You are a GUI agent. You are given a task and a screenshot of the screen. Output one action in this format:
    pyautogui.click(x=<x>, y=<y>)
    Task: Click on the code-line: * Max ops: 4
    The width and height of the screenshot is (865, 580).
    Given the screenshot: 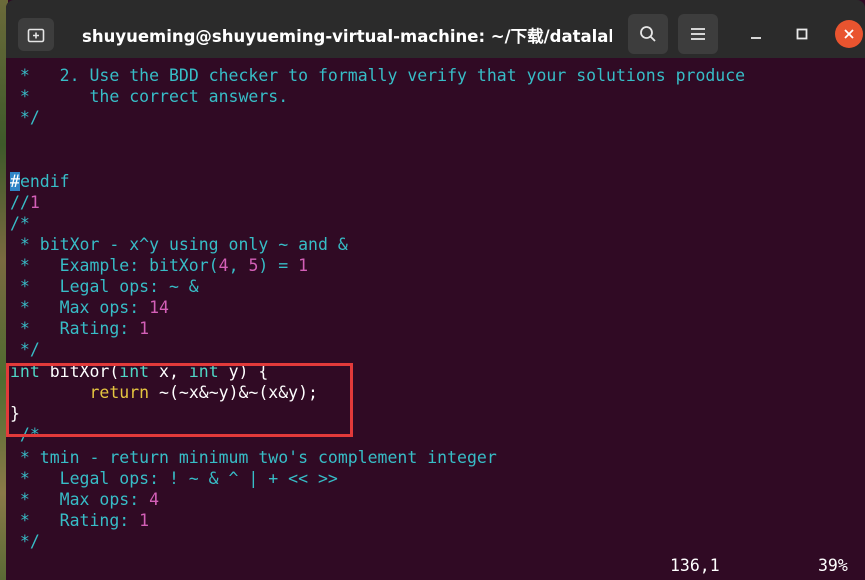 What is the action you would take?
    pyautogui.click(x=84, y=499)
    